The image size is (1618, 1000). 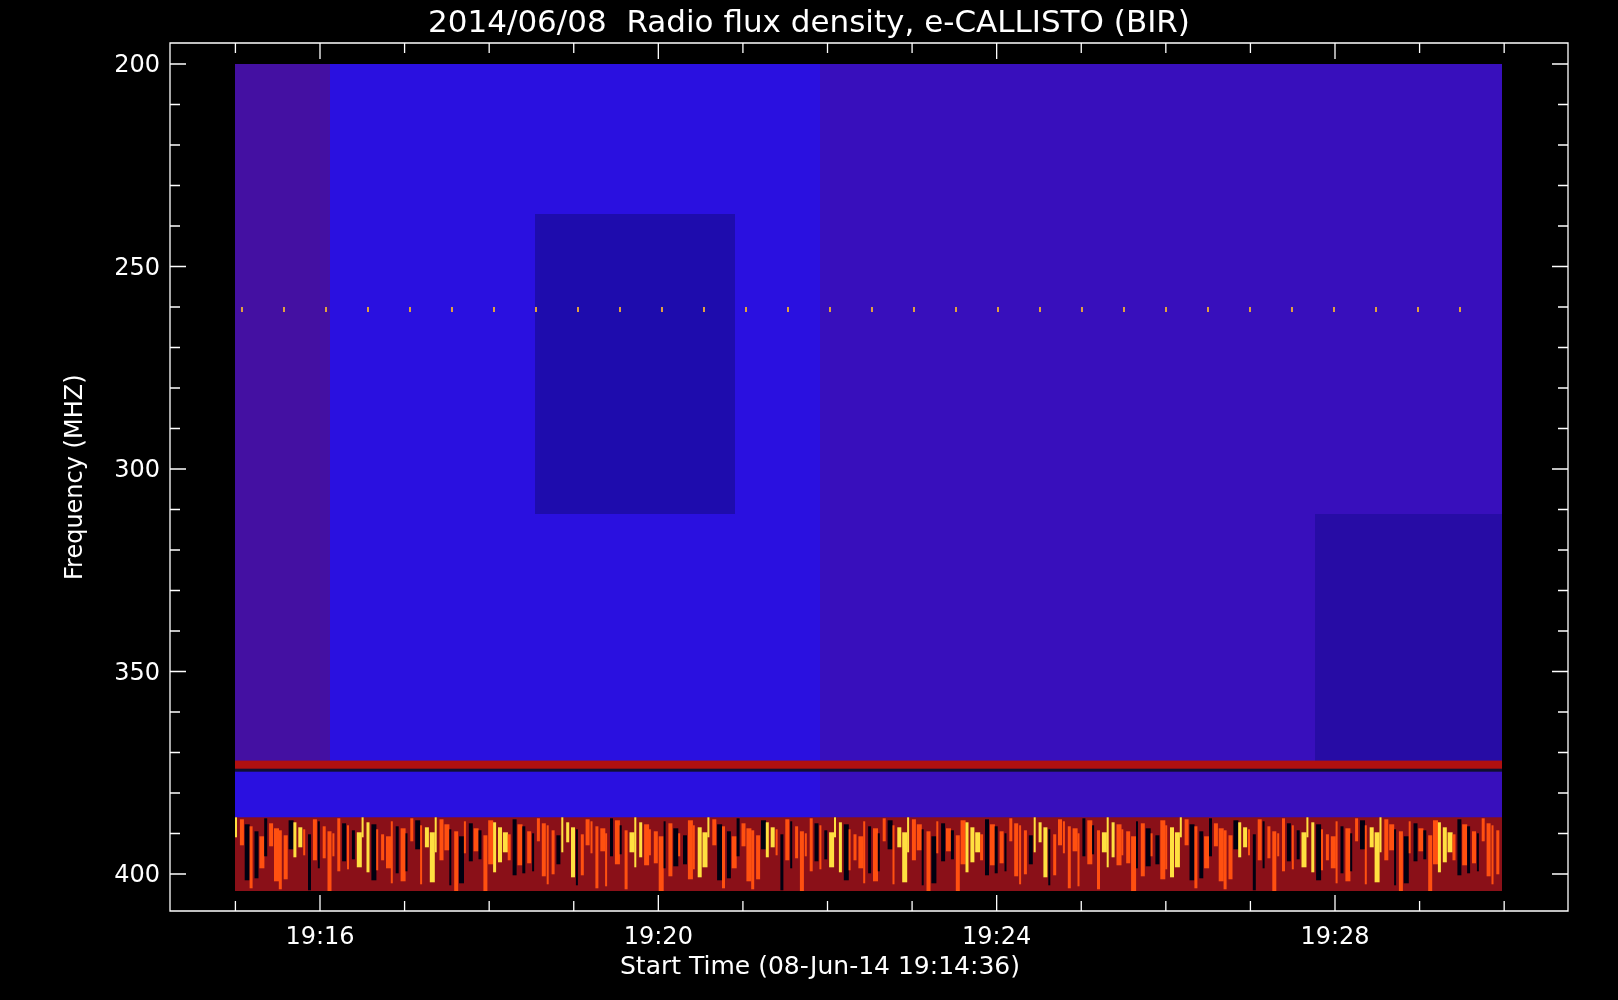 I want to click on y-tick-label: 200, so click(x=136, y=64).